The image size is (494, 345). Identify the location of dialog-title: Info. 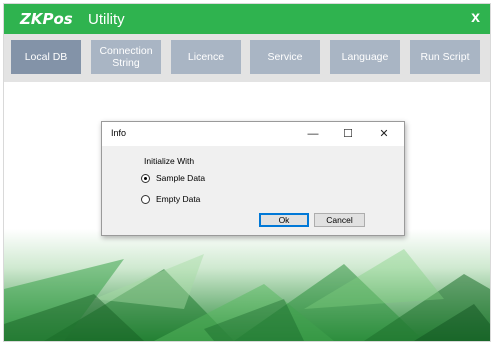
(119, 133).